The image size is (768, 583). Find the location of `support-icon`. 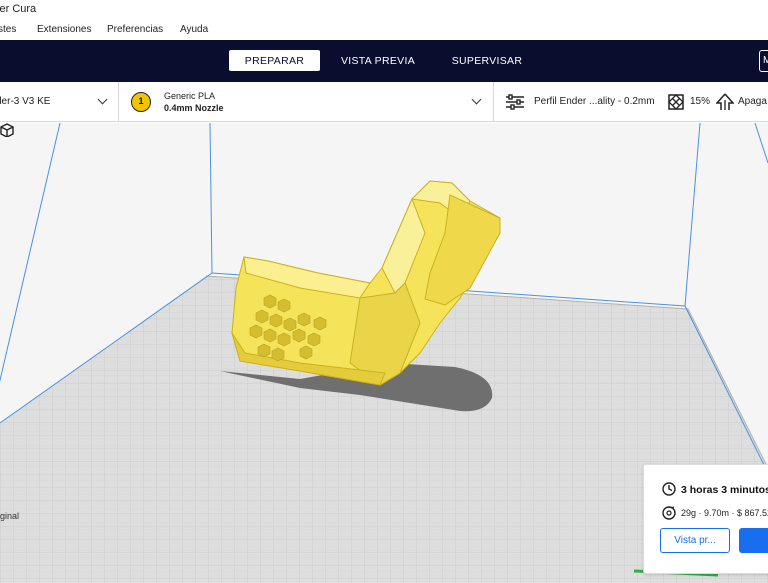

support-icon is located at coordinates (725, 101).